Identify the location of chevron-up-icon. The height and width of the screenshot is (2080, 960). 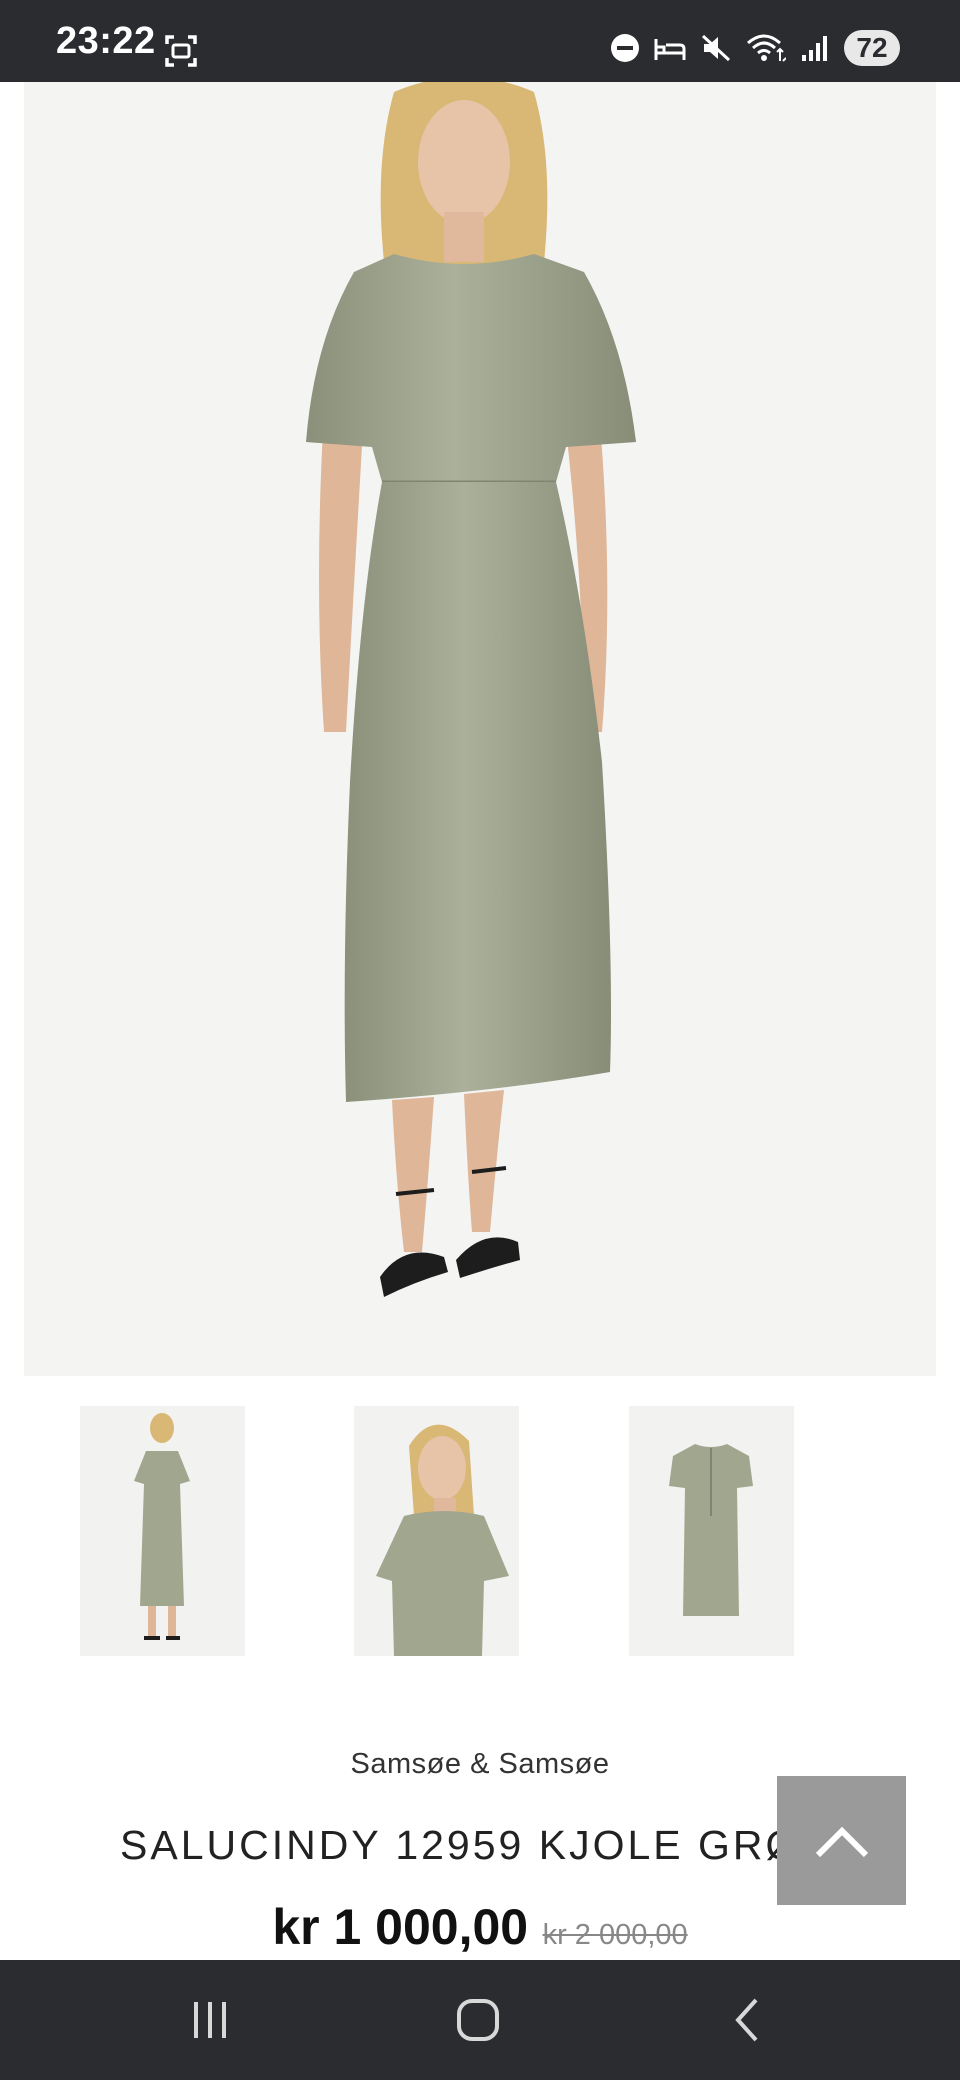
(841, 1841).